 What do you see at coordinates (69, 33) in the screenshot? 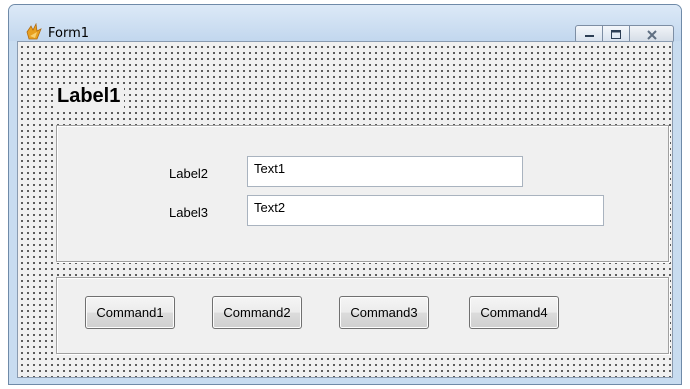
I see `window-title: Form1` at bounding box center [69, 33].